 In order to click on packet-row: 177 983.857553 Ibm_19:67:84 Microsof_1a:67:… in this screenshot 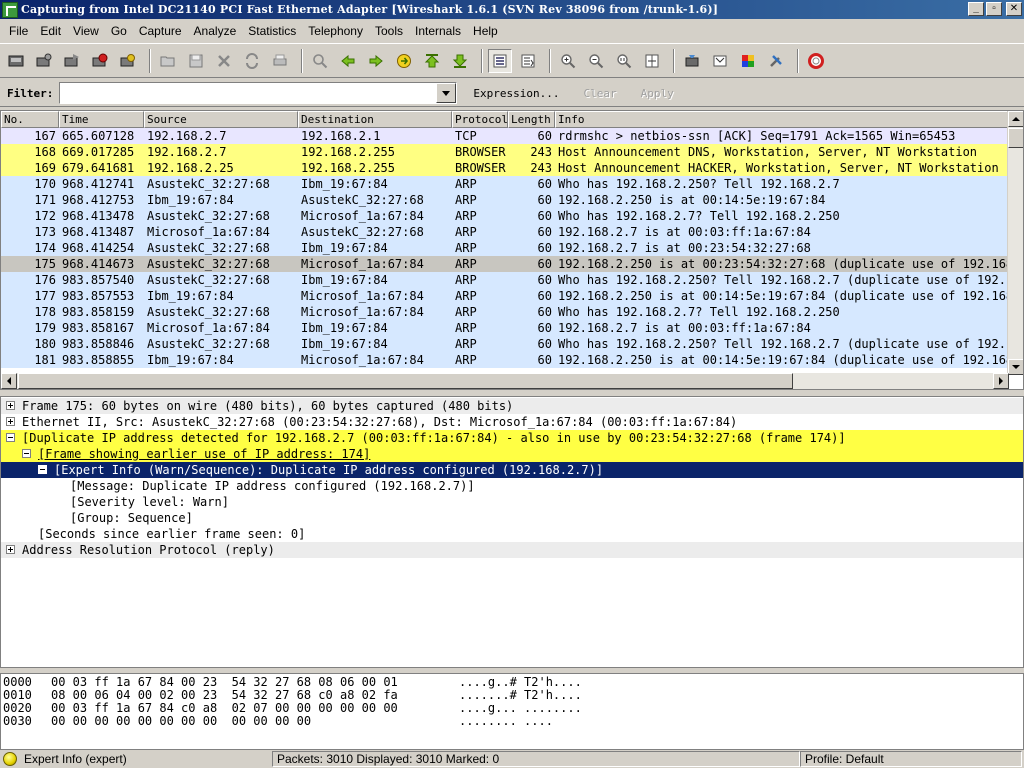, I will do `click(505, 296)`.